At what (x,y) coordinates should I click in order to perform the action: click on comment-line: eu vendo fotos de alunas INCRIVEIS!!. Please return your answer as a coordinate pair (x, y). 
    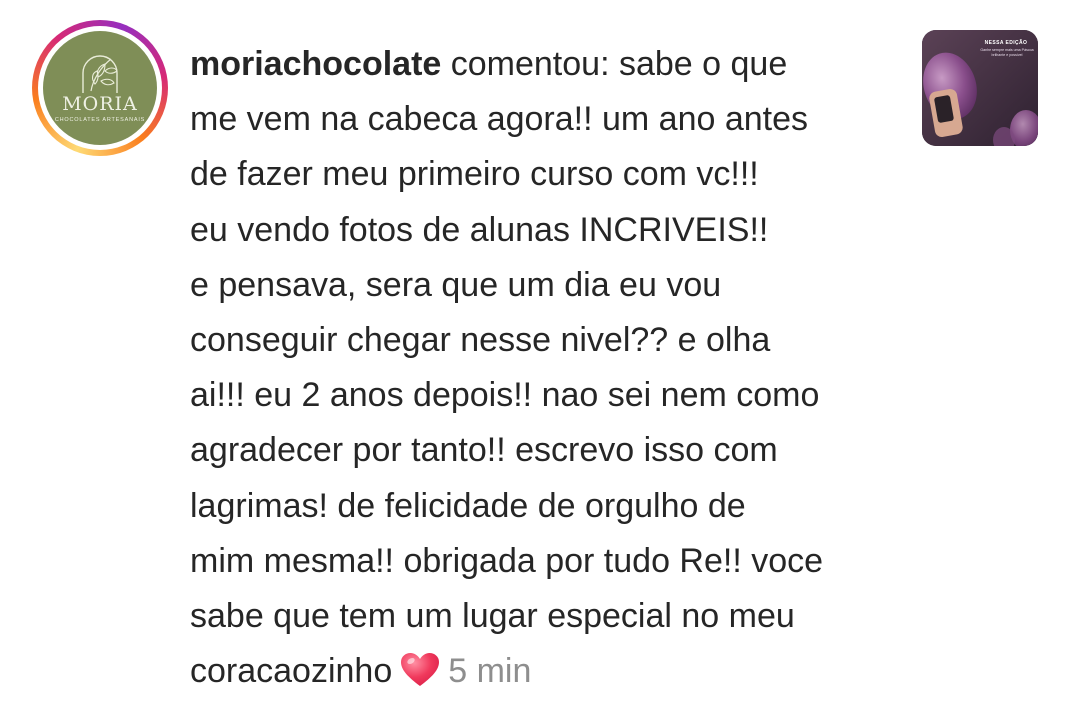
    Looking at the image, I should click on (479, 229).